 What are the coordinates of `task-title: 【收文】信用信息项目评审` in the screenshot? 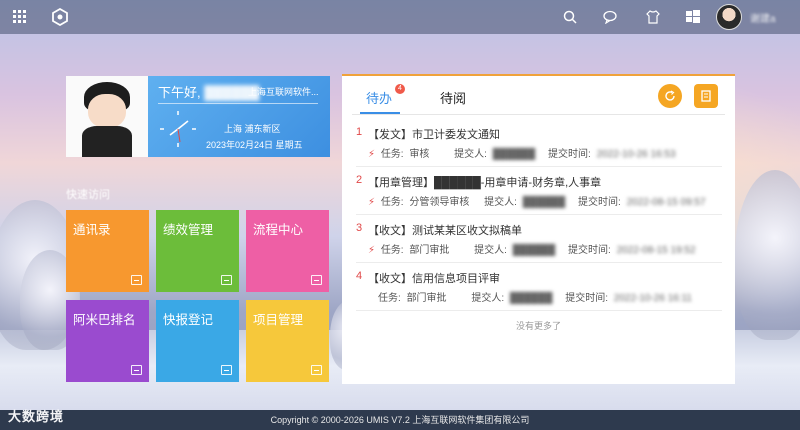 It's located at (434, 278).